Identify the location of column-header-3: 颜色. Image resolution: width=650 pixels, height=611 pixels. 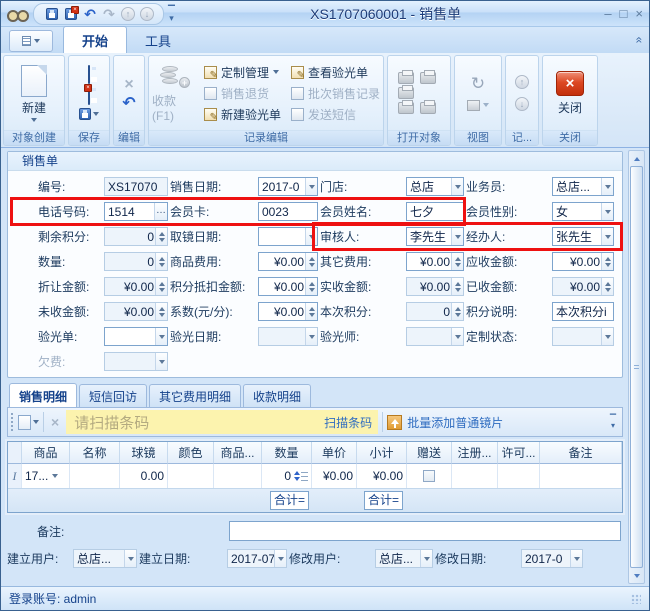
(191, 453).